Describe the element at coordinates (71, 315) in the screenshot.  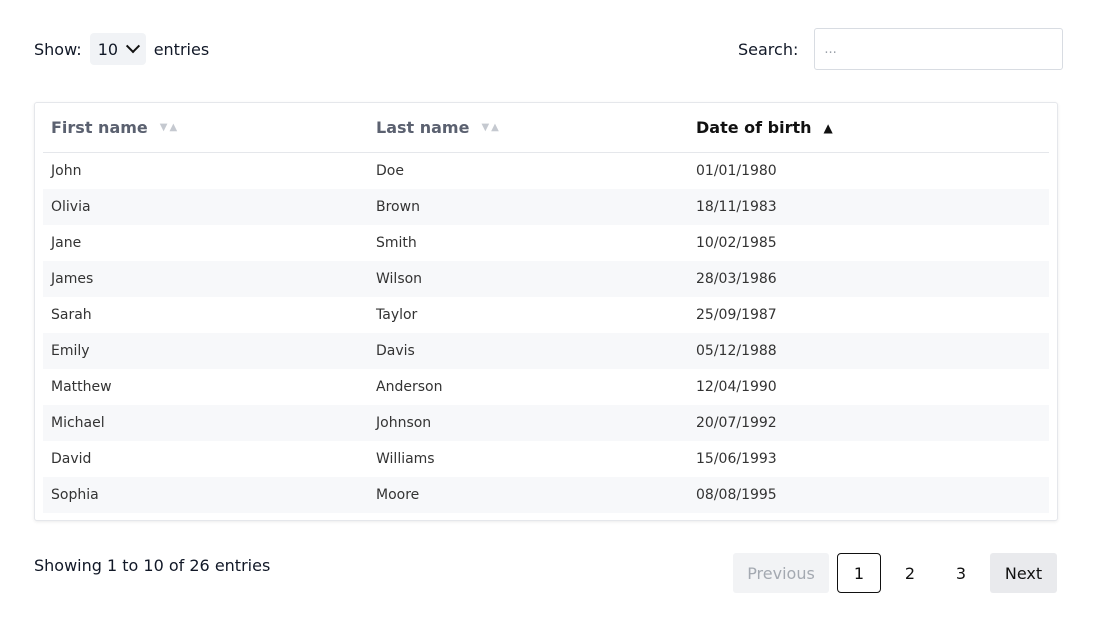
I see `first-name-cell: Sarah` at that location.